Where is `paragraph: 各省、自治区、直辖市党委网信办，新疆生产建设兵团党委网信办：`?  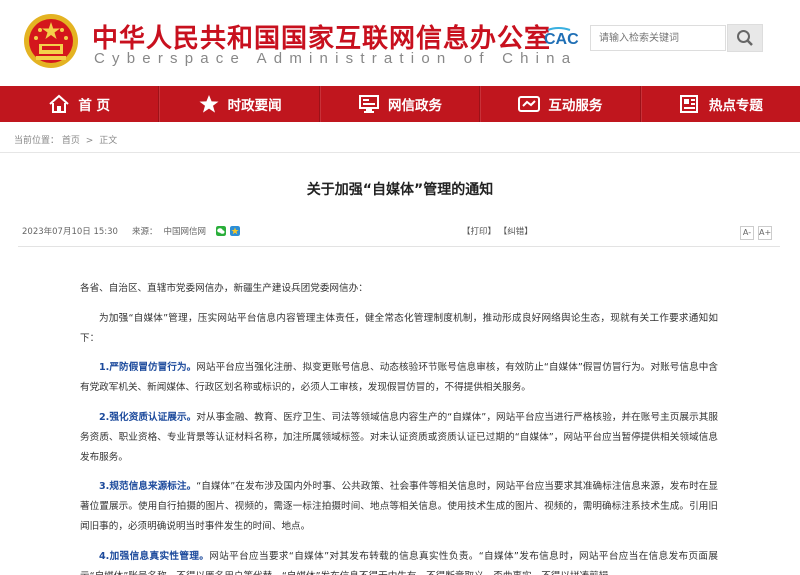
paragraph: 各省、自治区、直辖市党委网信办，新疆生产建设兵团党委网信办： is located at coordinates (224, 288).